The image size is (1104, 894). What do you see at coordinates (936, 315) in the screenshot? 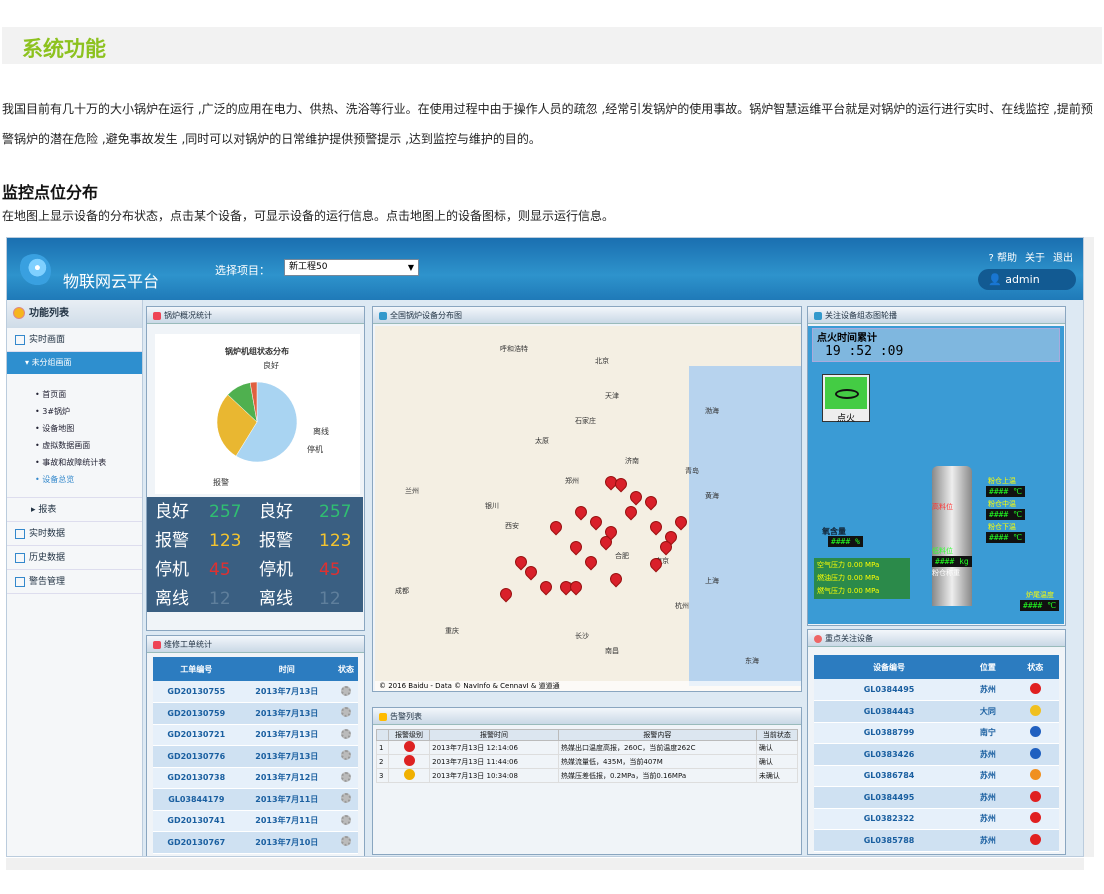
I see `diagram-panel-header: 关注设备组态图轮播` at bounding box center [936, 315].